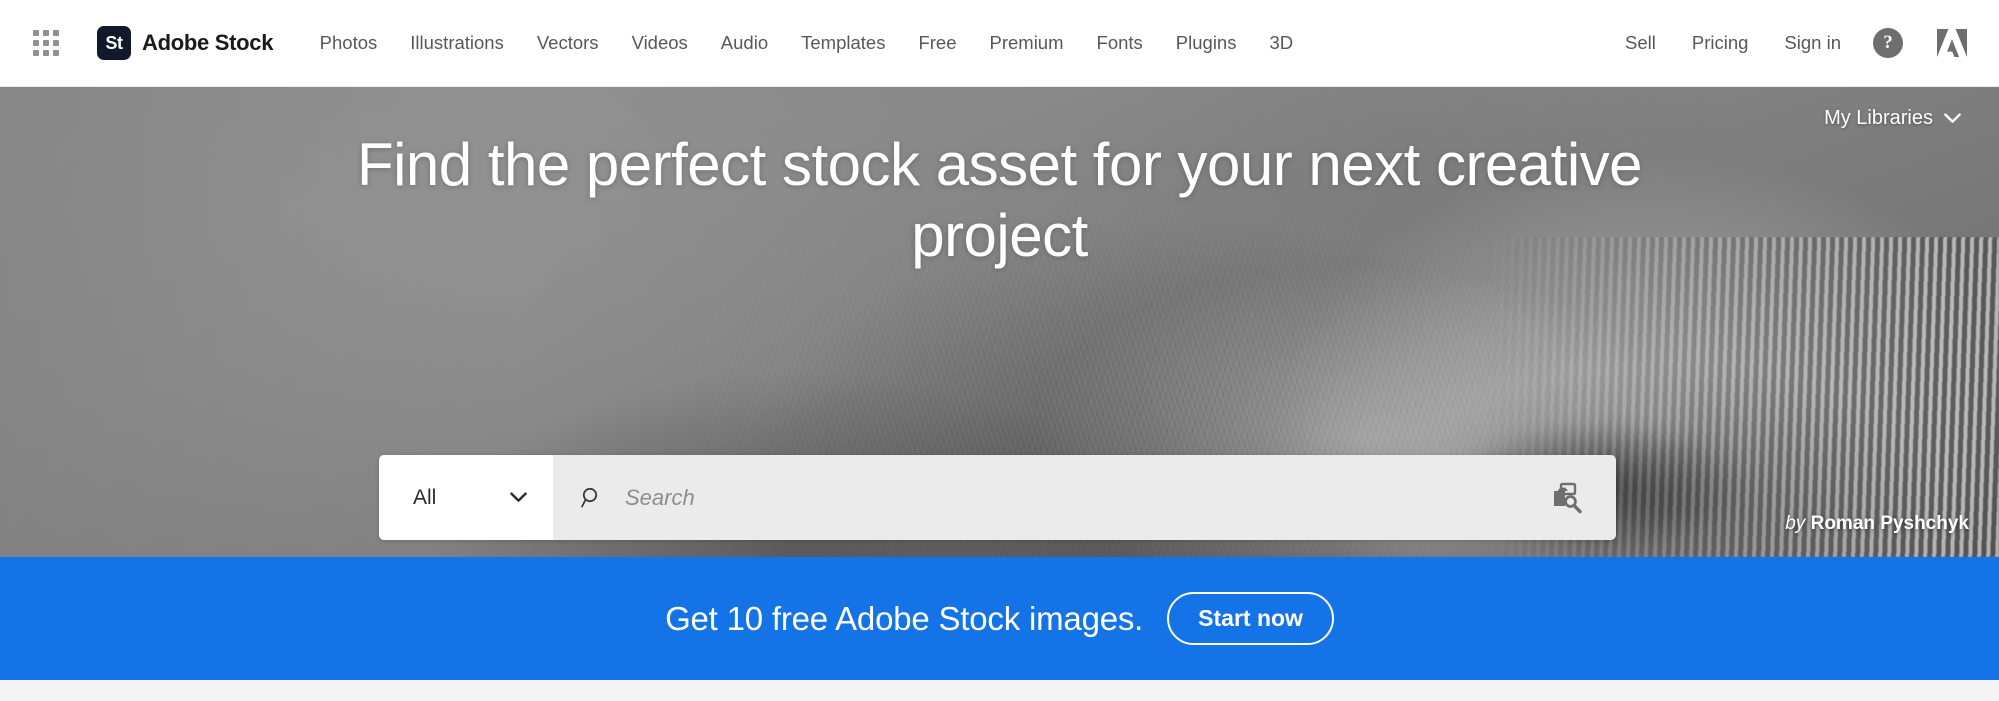 This screenshot has width=1999, height=701. What do you see at coordinates (1889, 523) in the screenshot?
I see `credit-author: Roman Pyshchyk` at bounding box center [1889, 523].